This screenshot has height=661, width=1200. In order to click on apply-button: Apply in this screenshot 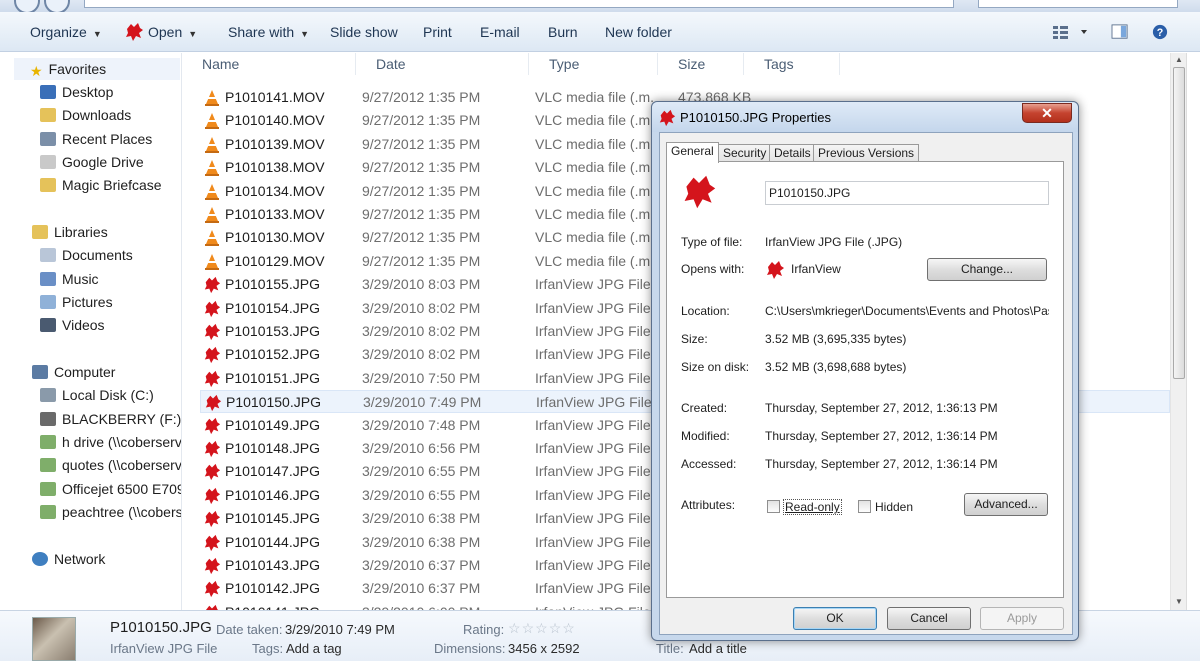, I will do `click(1022, 618)`.